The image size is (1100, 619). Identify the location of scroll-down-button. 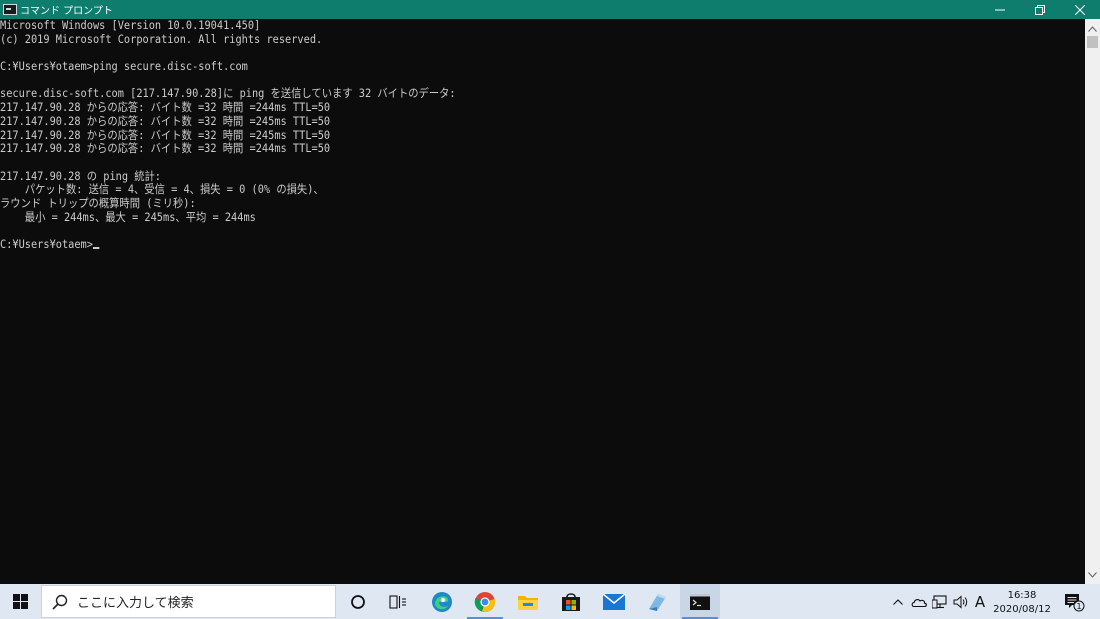
(1092, 574).